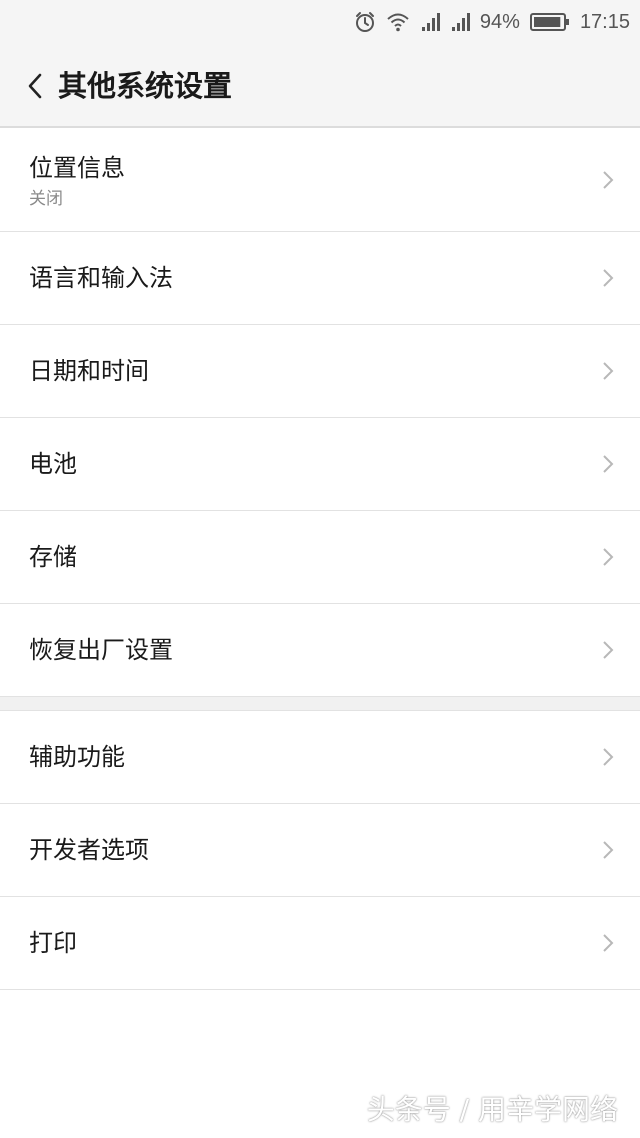 This screenshot has width=640, height=1138. I want to click on list-item-battery: 电池, so click(320, 464).